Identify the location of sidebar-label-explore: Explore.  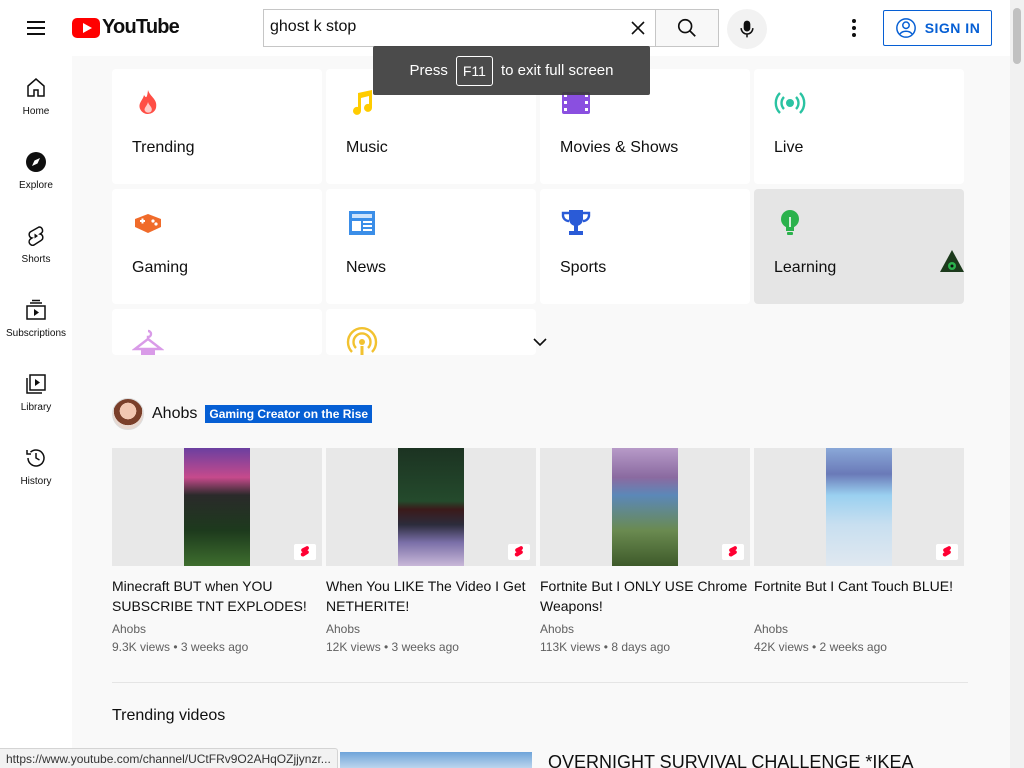
(36, 185).